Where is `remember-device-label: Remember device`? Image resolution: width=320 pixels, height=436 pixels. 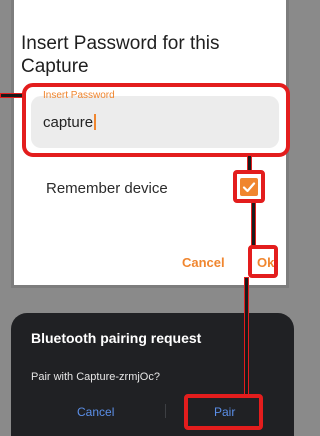 remember-device-label: Remember device is located at coordinates (107, 188).